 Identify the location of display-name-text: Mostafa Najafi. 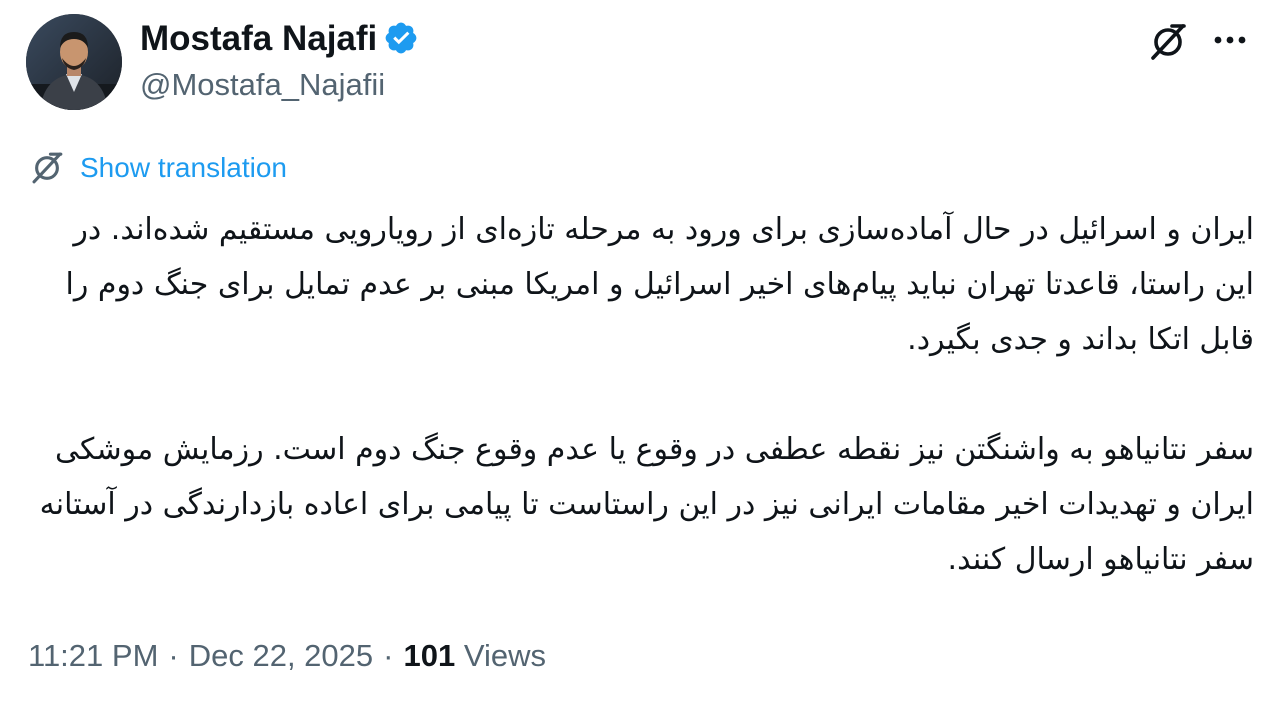
(259, 38).